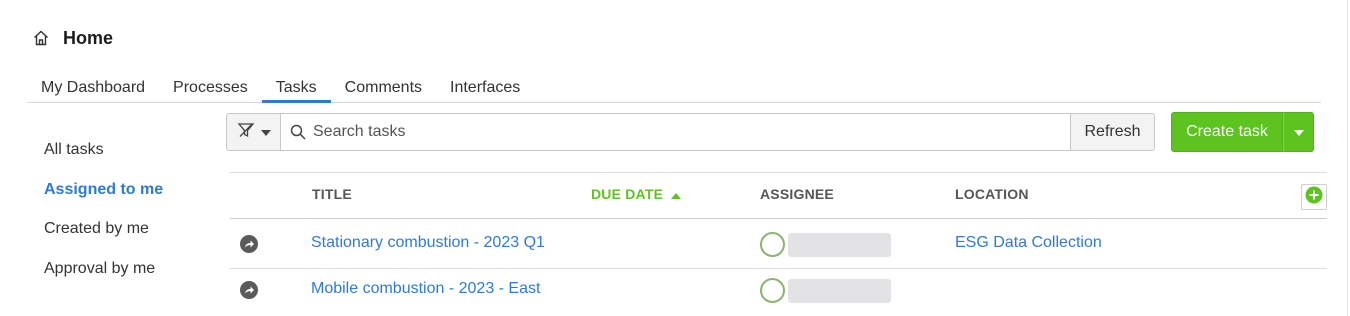 The image size is (1350, 316). Describe the element at coordinates (332, 194) in the screenshot. I see `column-header-title: TITLE` at that location.